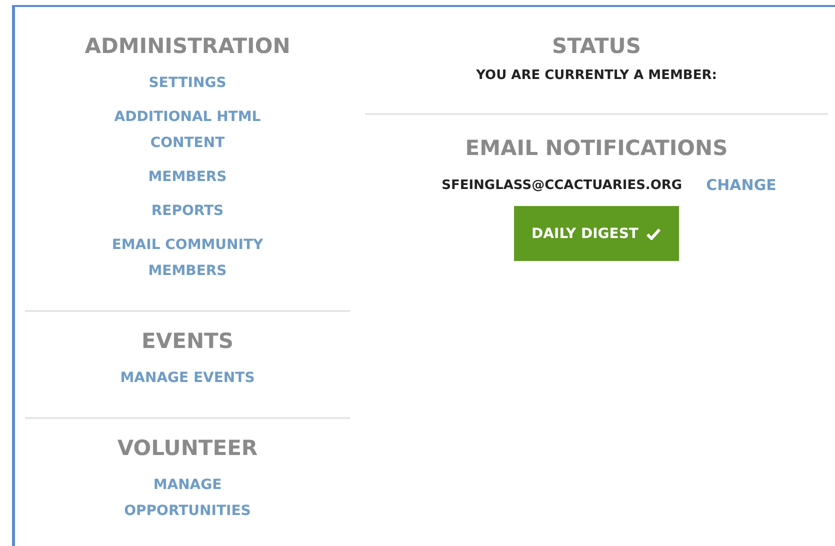  Describe the element at coordinates (187, 211) in the screenshot. I see `nav-link: REPORTS` at that location.